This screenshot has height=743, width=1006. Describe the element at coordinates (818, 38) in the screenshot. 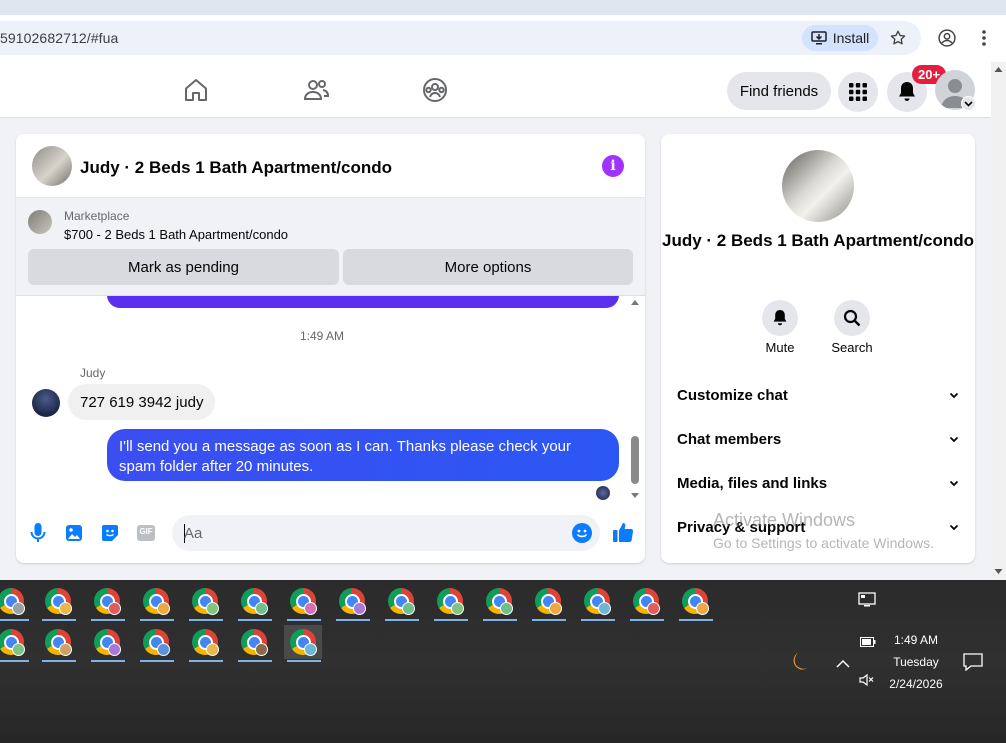

I see `install-icon` at that location.